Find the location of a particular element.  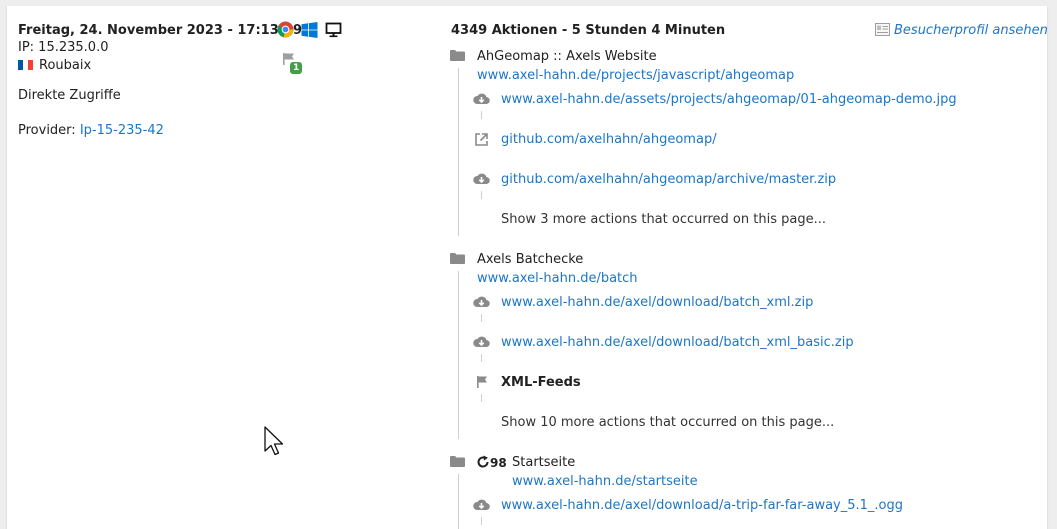

desktop-icon is located at coordinates (333, 30).